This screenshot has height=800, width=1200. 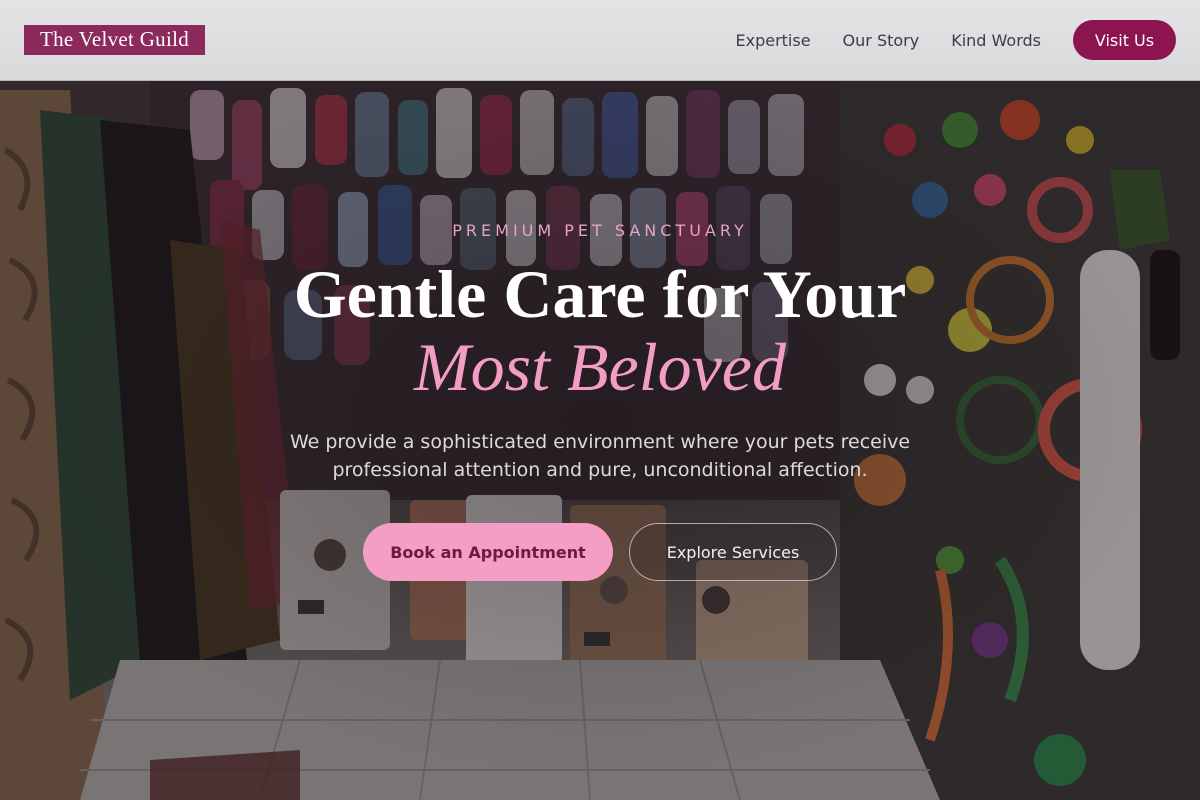 I want to click on hero-headline-accent: Most Beloved, so click(x=600, y=367).